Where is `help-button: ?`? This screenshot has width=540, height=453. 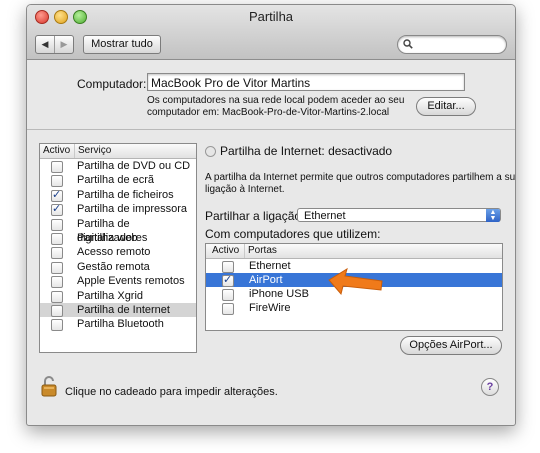 help-button: ? is located at coordinates (490, 387).